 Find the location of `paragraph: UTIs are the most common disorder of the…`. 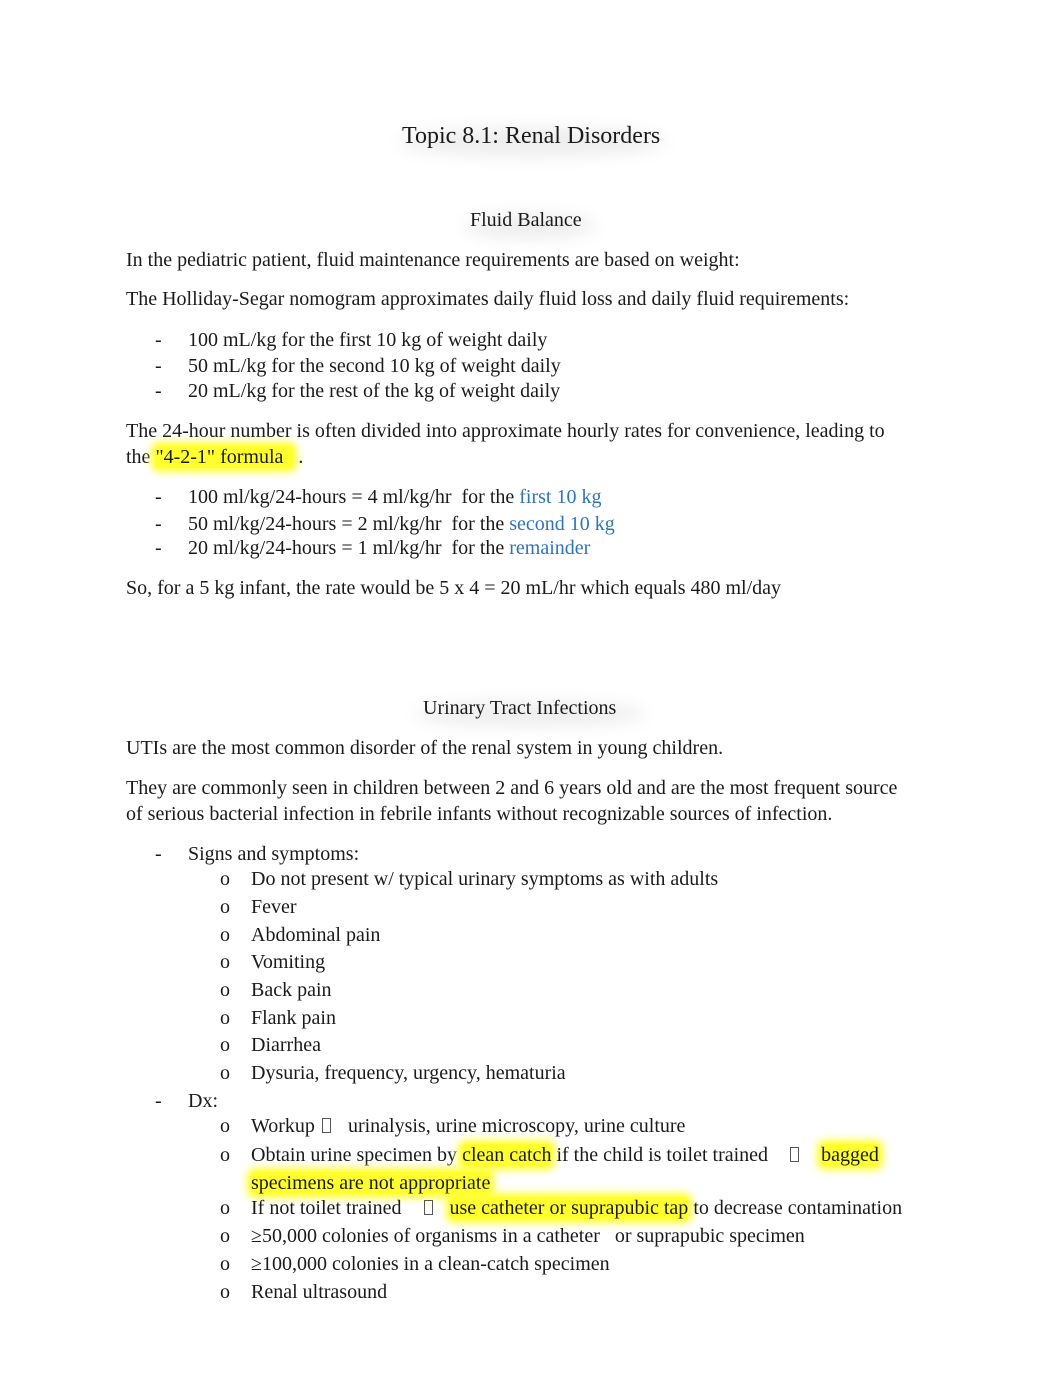

paragraph: UTIs are the most common disorder of the… is located at coordinates (425, 748).